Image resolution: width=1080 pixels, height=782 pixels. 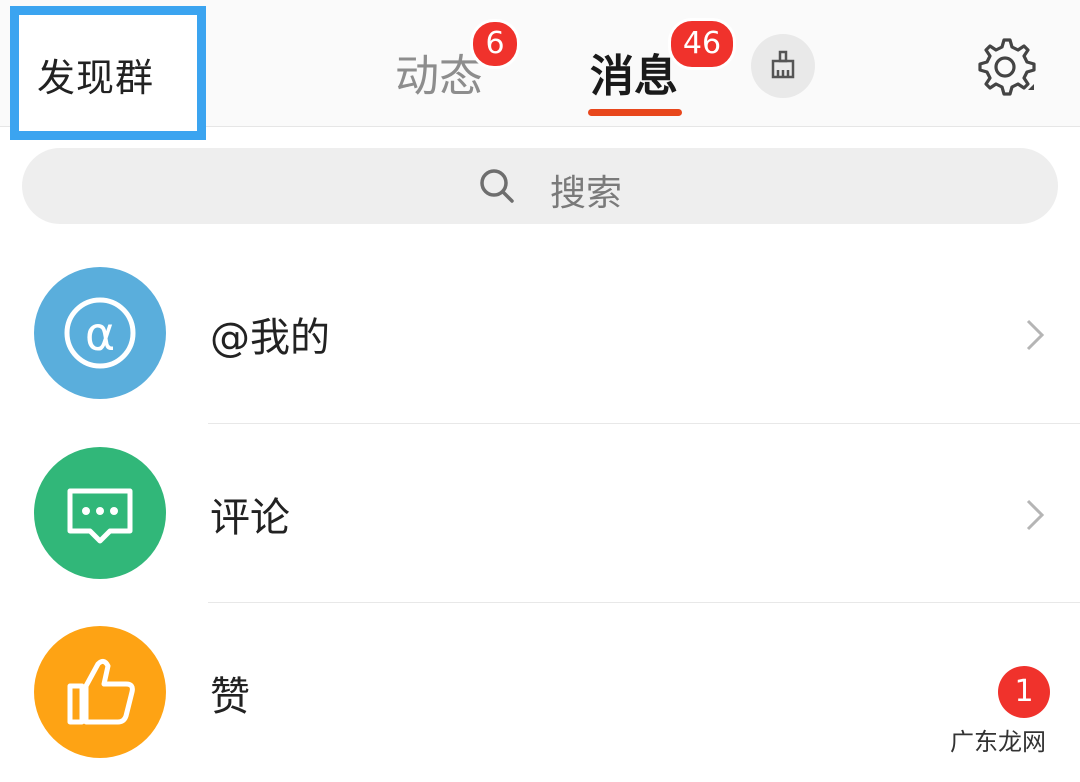 What do you see at coordinates (230, 697) in the screenshot?
I see `likes-label: 赞` at bounding box center [230, 697].